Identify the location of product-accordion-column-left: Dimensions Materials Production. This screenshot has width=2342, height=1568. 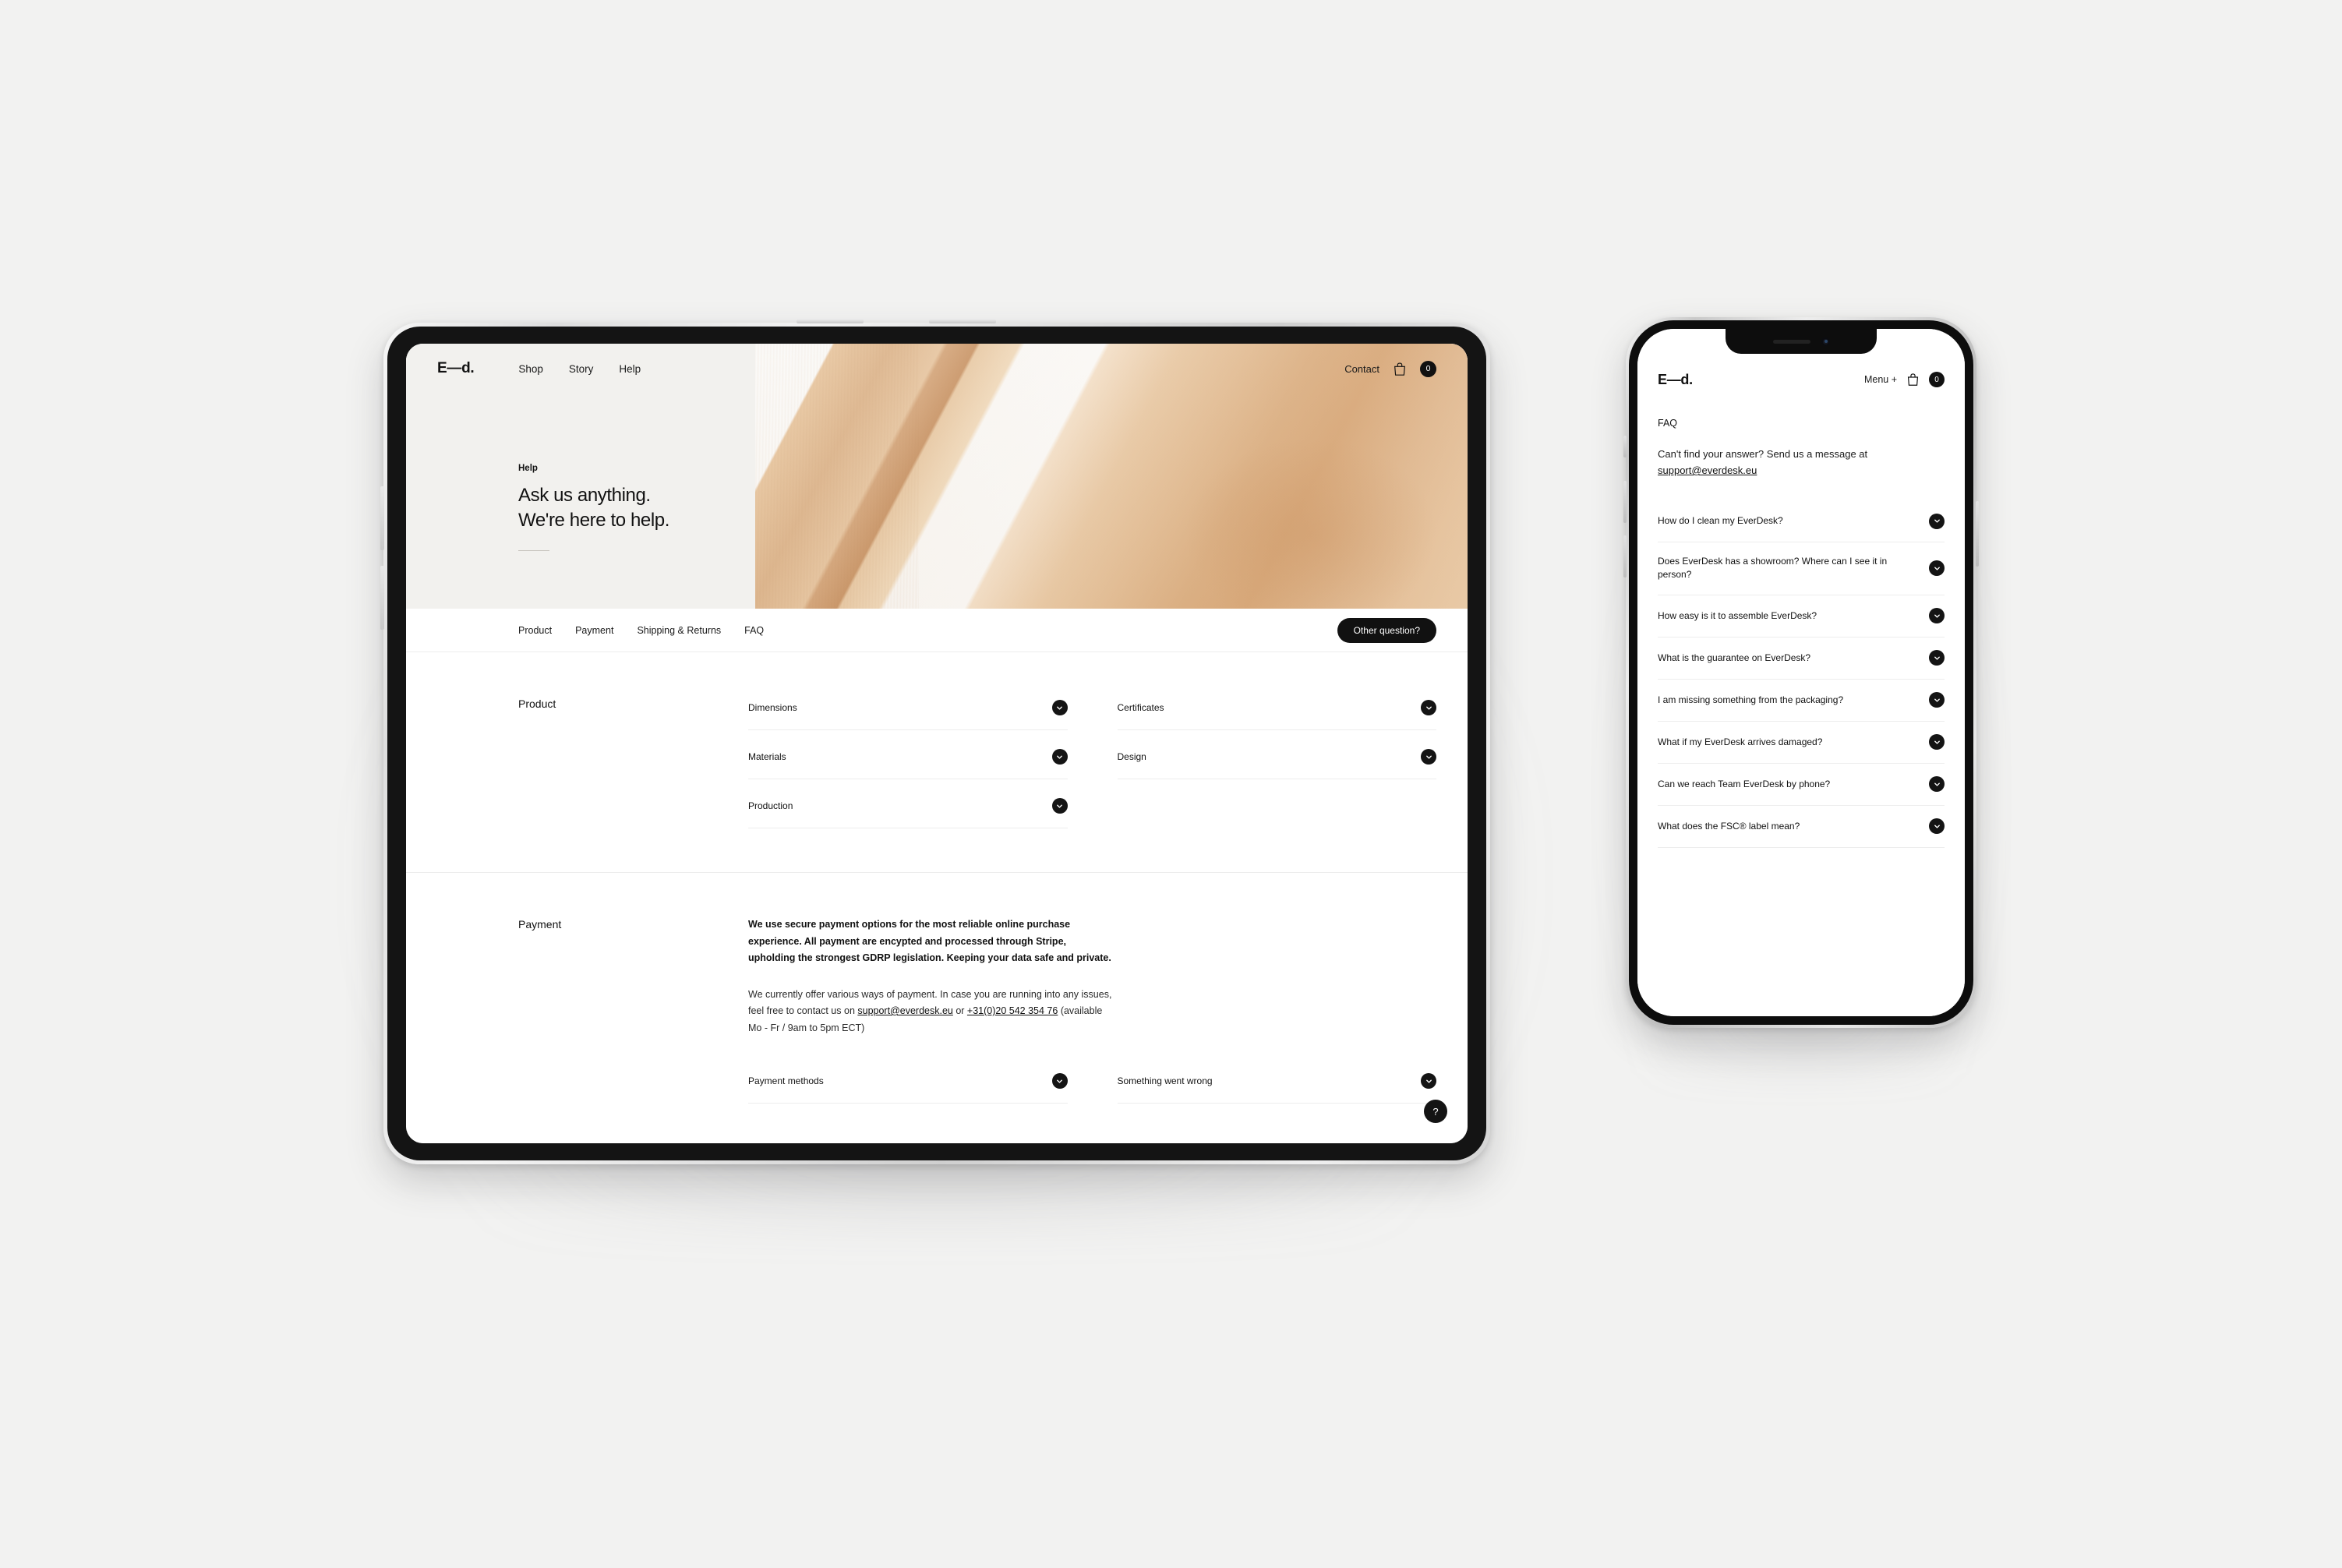
(908, 762).